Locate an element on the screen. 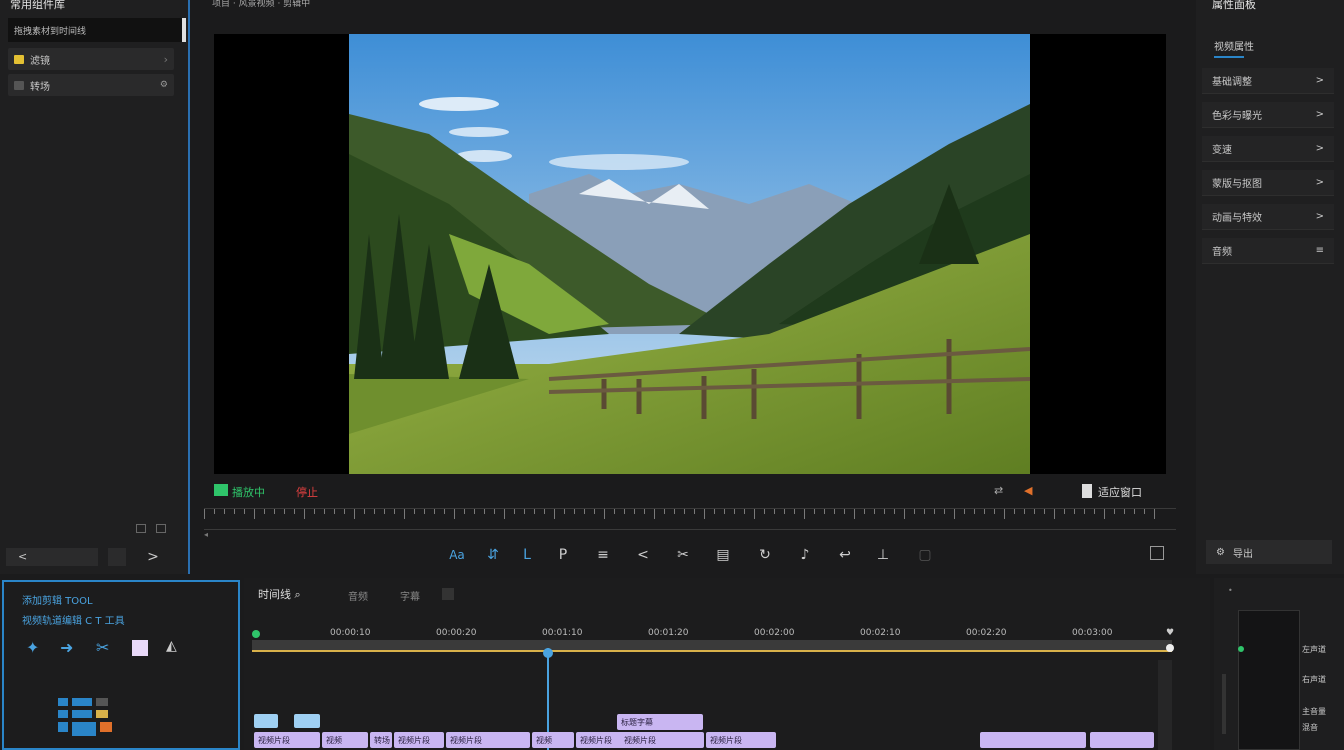 Image resolution: width=1344 pixels, height=750 pixels. tab-subtitles: 字幕 is located at coordinates (410, 595).